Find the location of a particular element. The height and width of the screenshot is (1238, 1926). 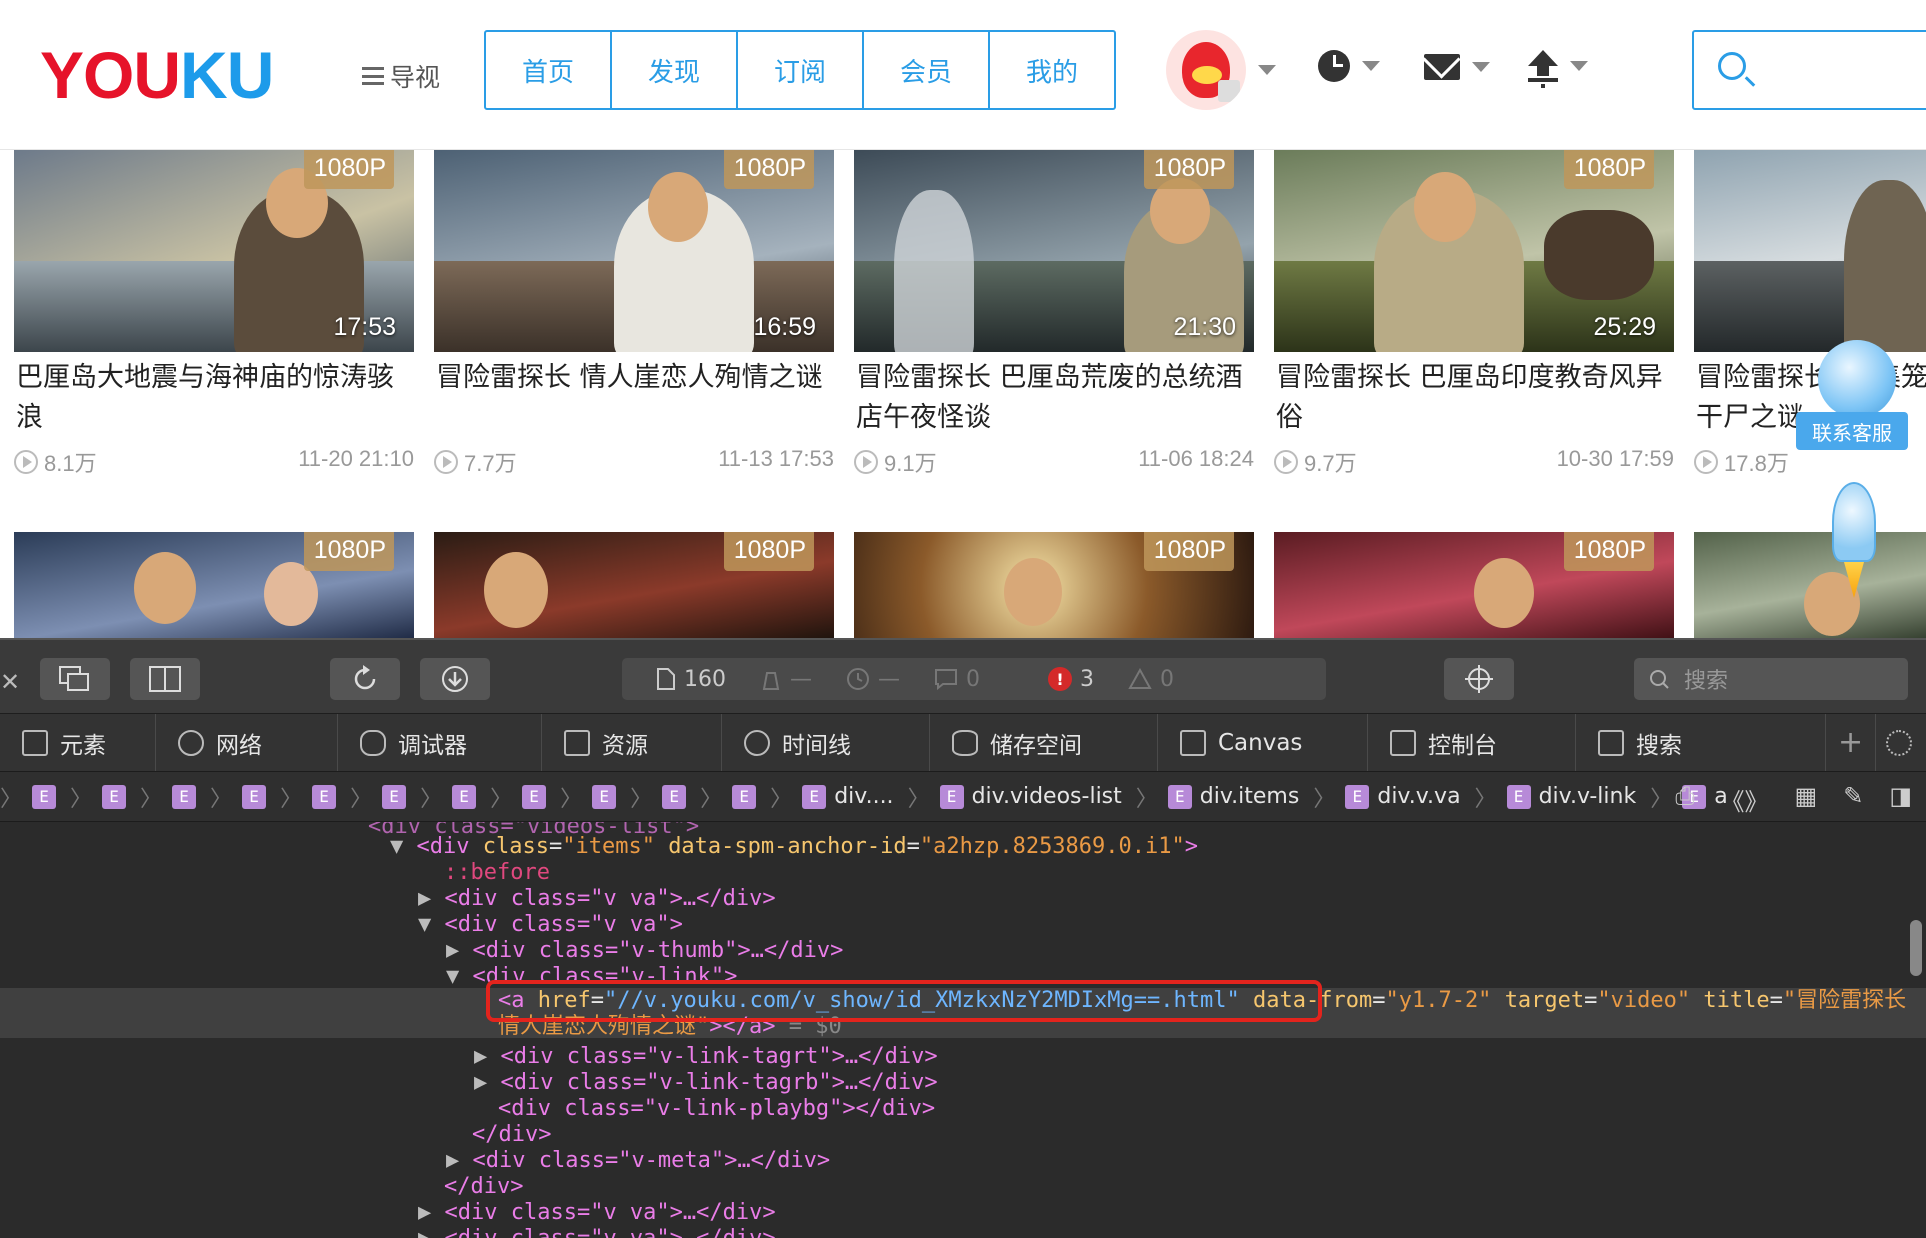

tab-storage: 储存空间 is located at coordinates (1044, 742).